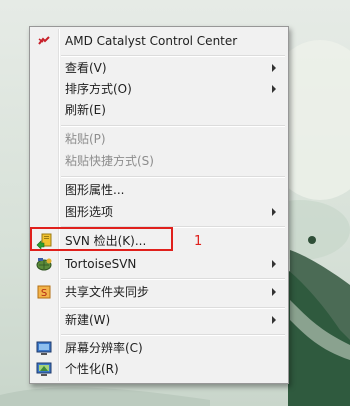  What do you see at coordinates (44, 41) in the screenshot?
I see `amd-catalyst-icon` at bounding box center [44, 41].